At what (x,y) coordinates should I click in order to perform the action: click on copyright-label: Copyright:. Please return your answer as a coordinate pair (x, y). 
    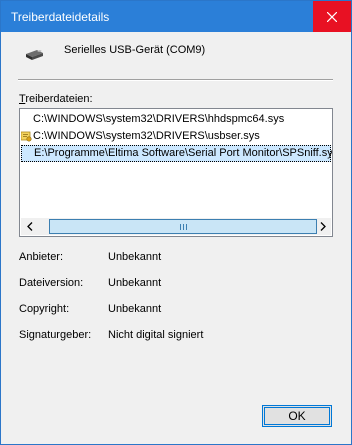
    Looking at the image, I should click on (44, 309).